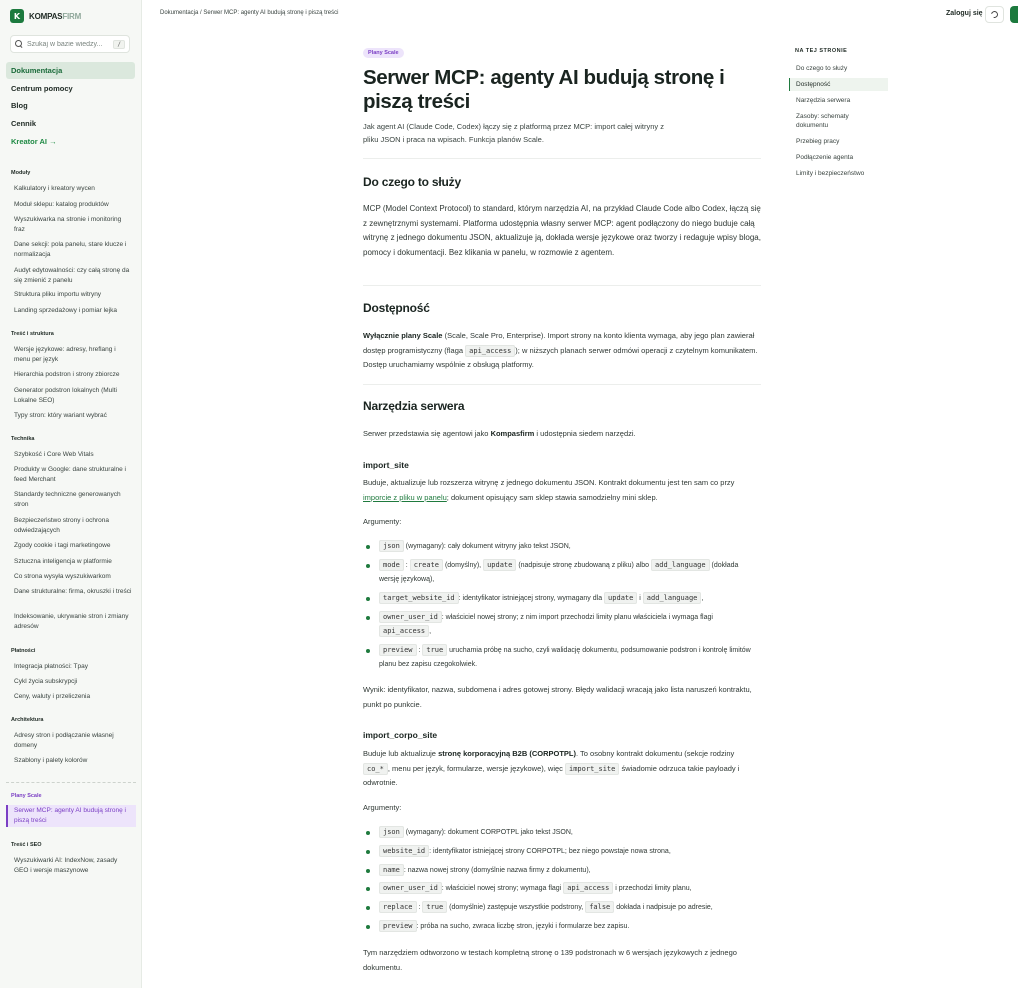 The height and width of the screenshot is (988, 1018). I want to click on availability-bold: Wyłącznie plany Scale, so click(403, 335).